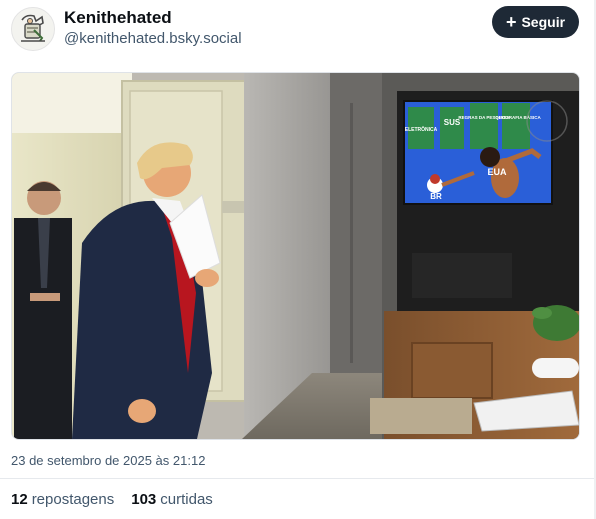 Image resolution: width=596 pixels, height=519 pixels. Describe the element at coordinates (518, 117) in the screenshot. I see `tv-label-3: GEOGRAFIA BÁSICA` at that location.